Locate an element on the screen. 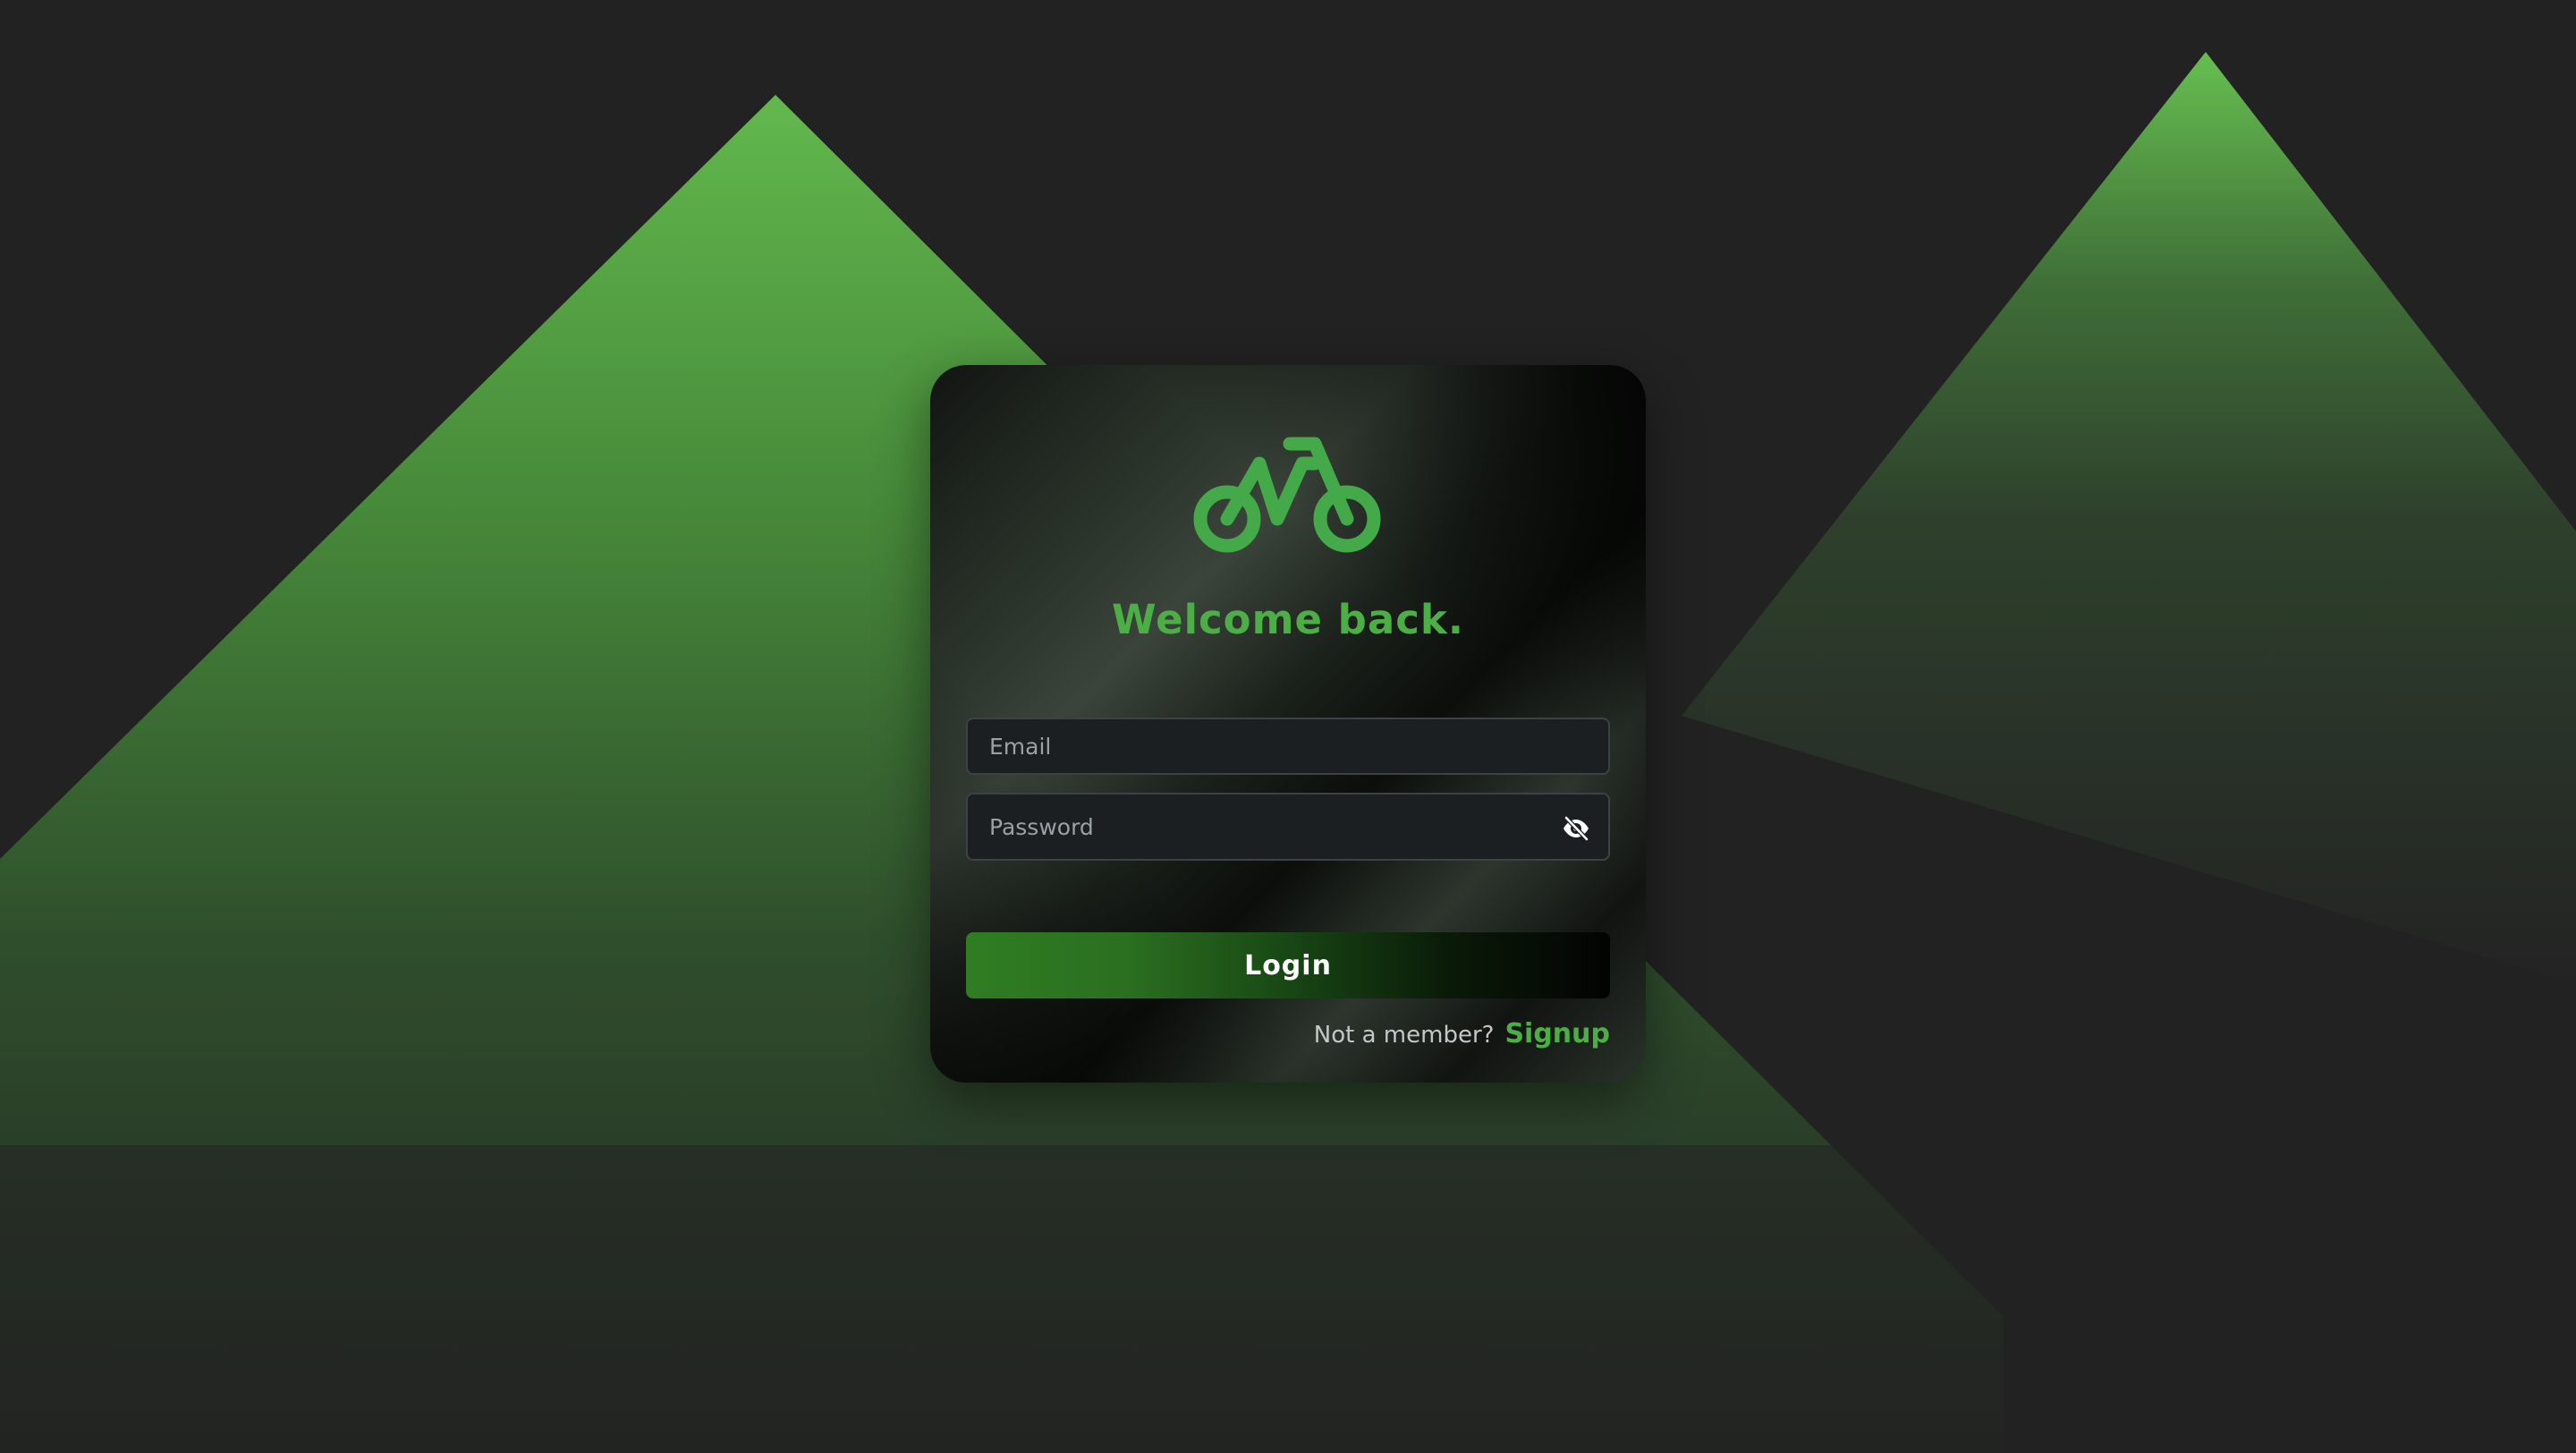  email-input is located at coordinates (1288, 746).